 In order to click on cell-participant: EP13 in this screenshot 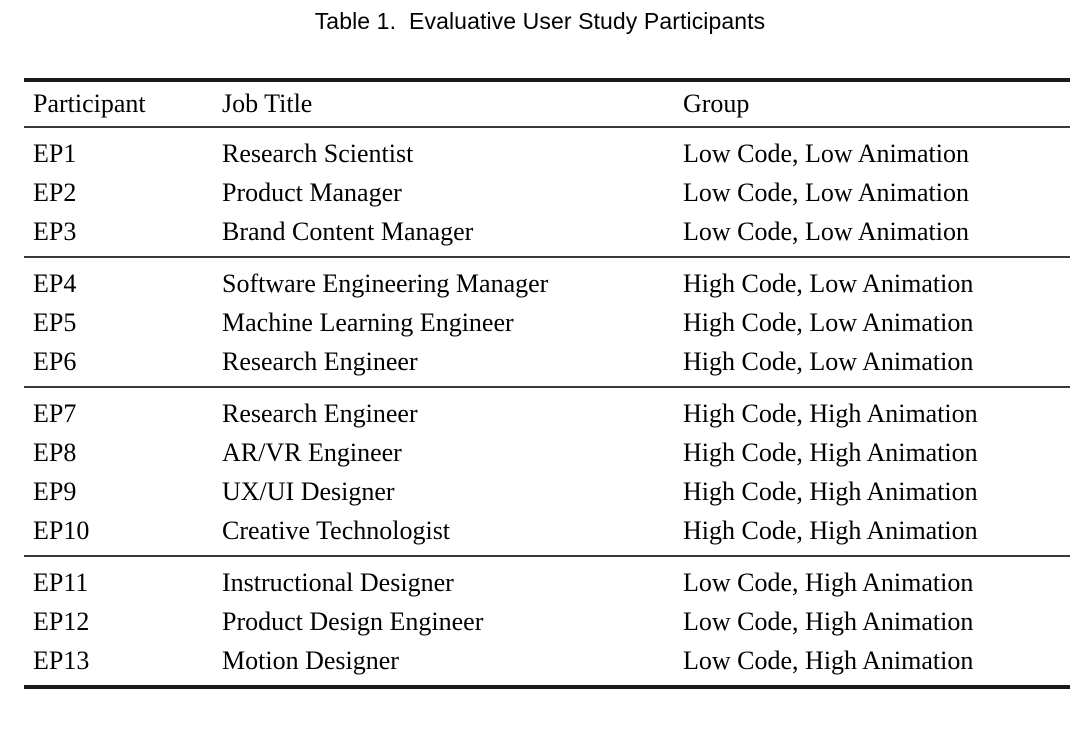, I will do `click(118, 660)`.